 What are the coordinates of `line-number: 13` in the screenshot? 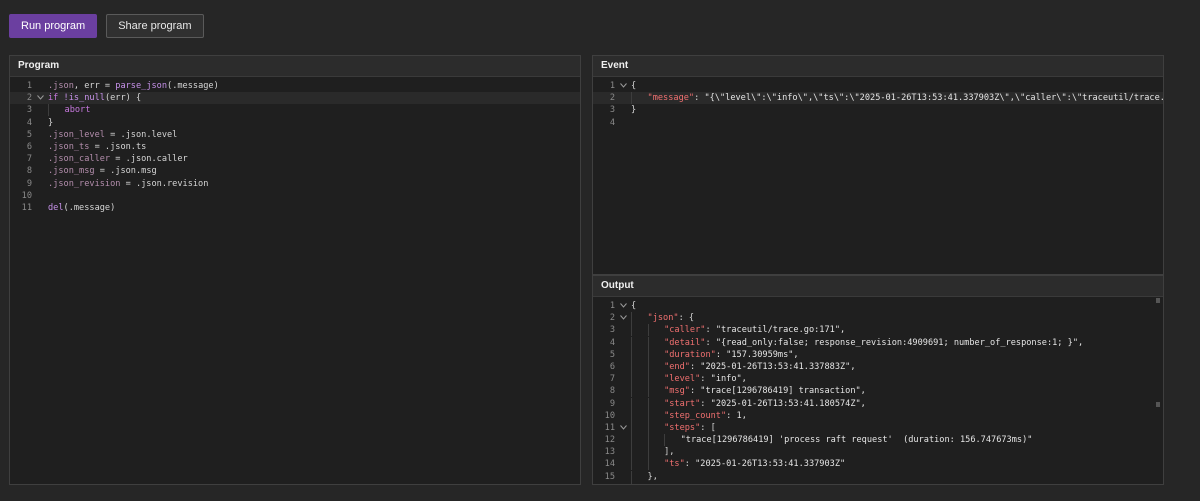 It's located at (609, 452).